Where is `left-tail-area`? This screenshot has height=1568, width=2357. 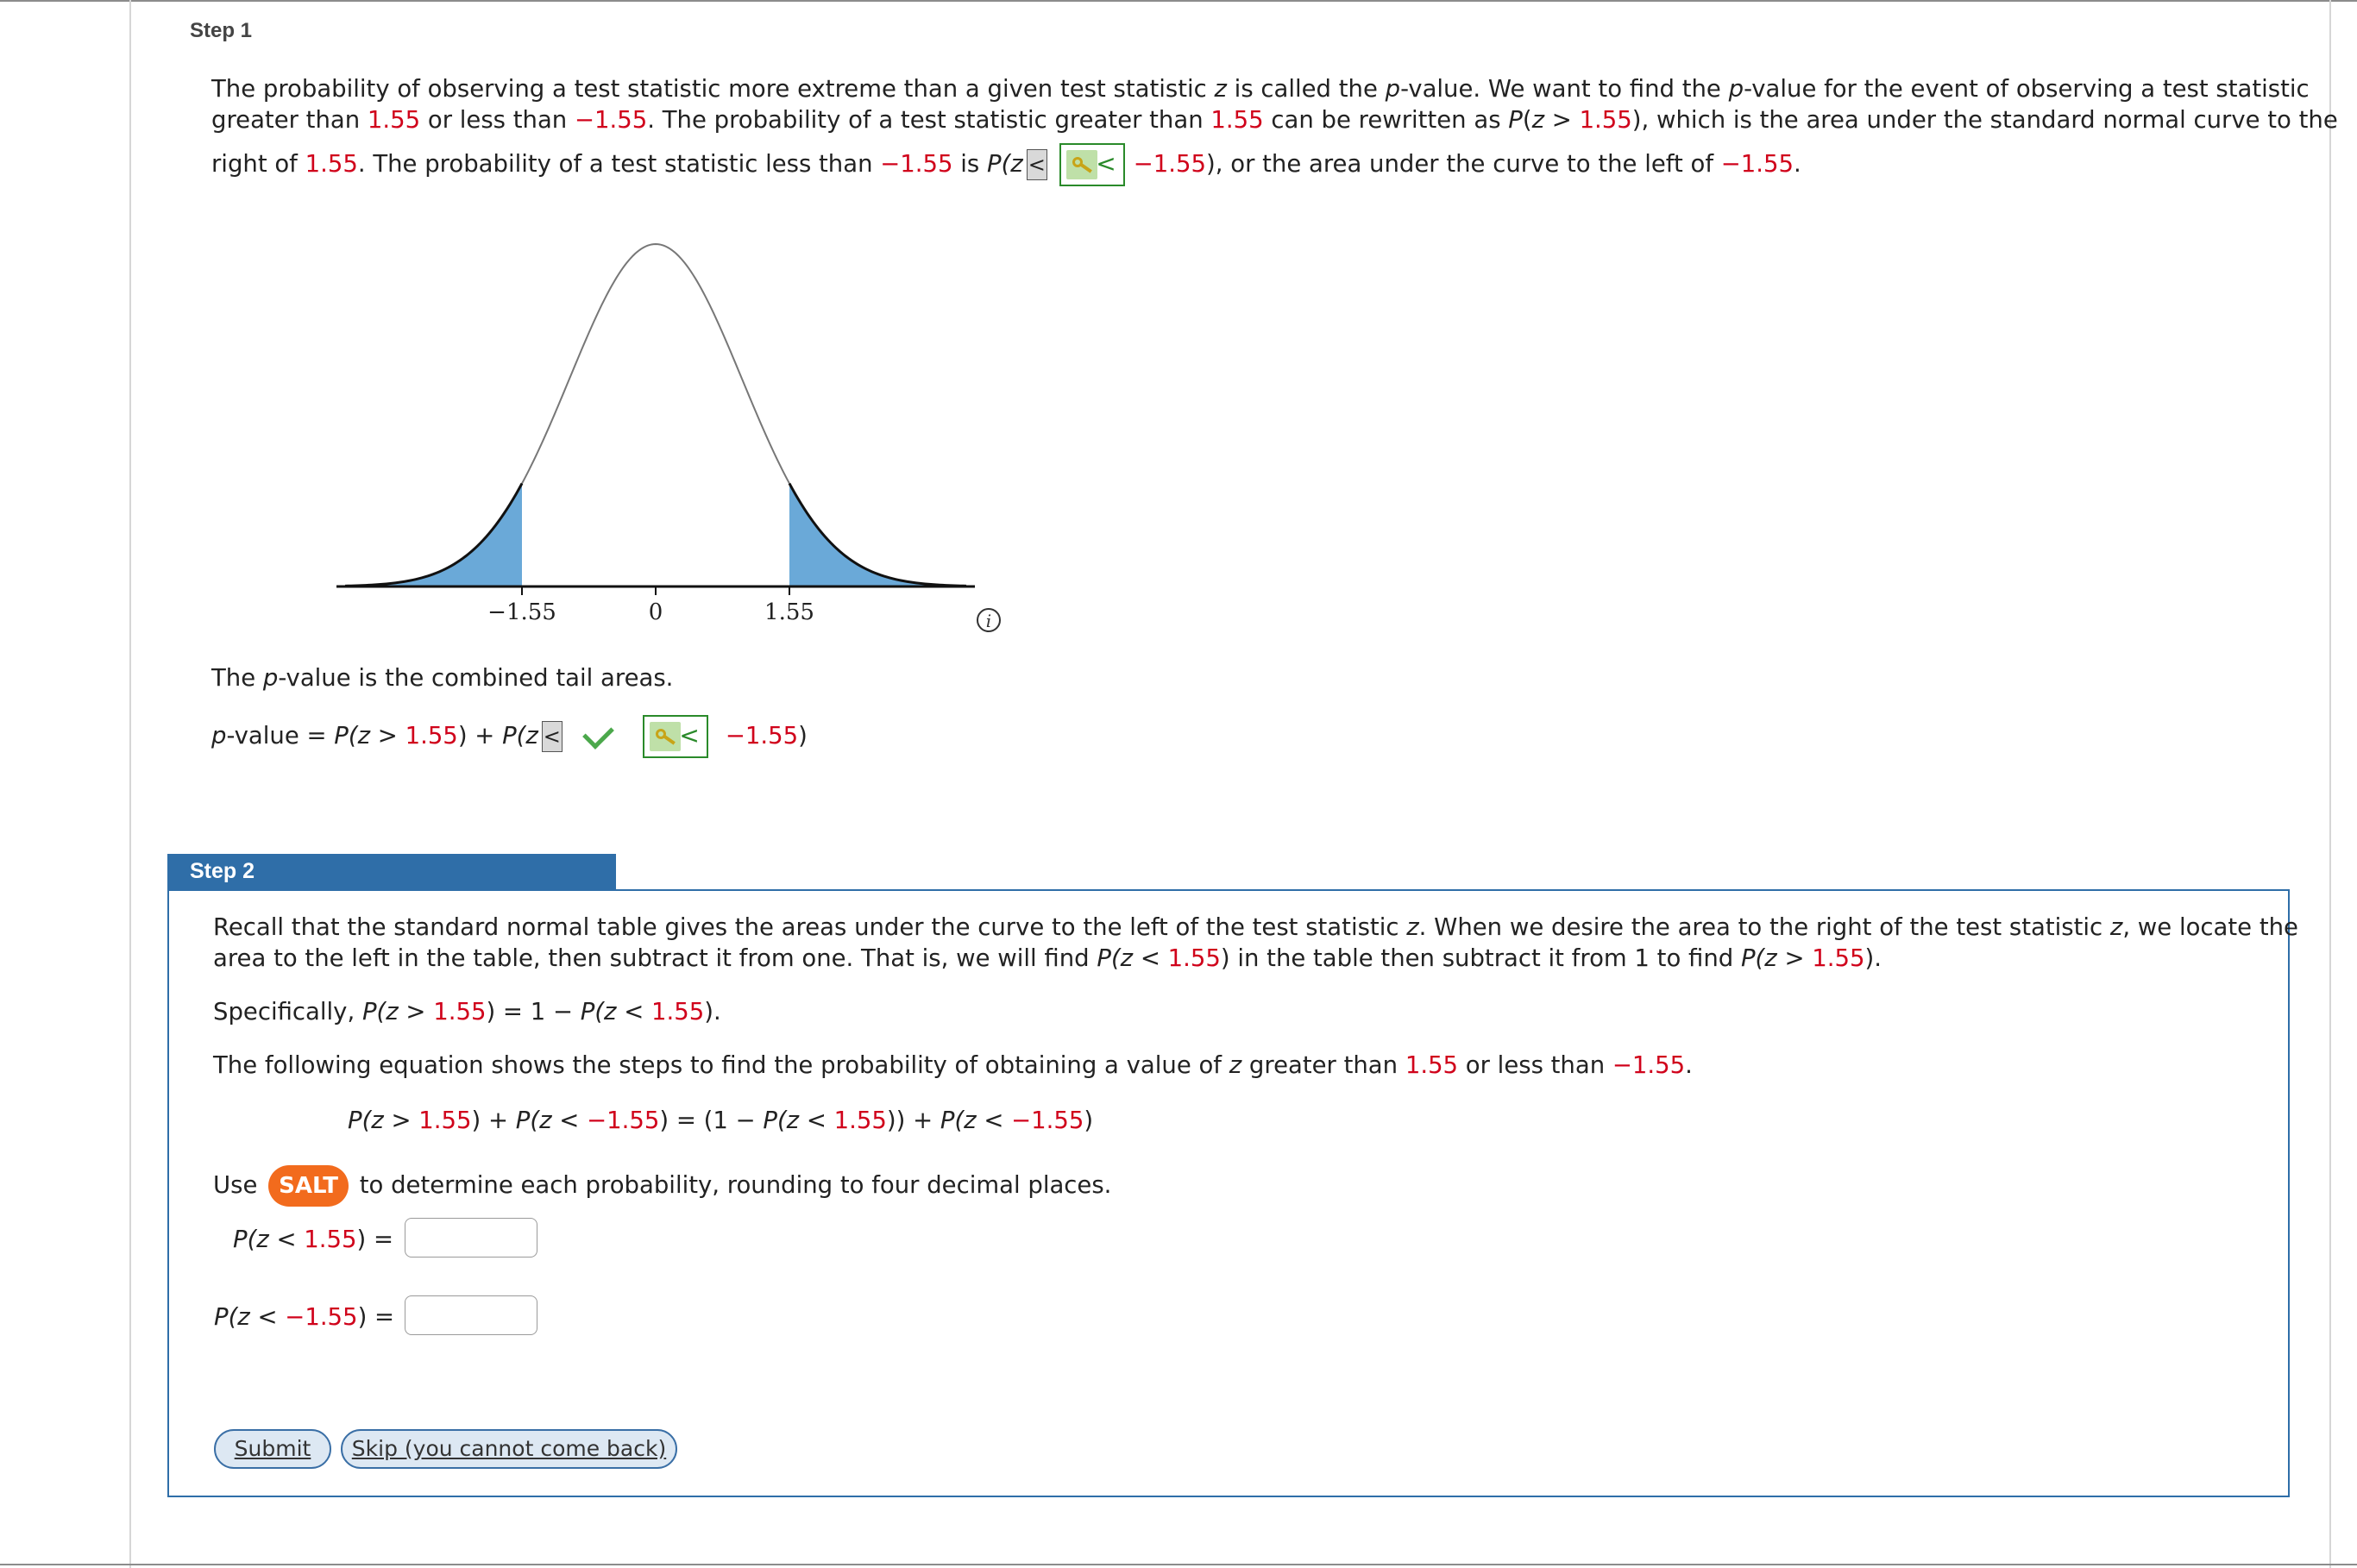
left-tail-area is located at coordinates (433, 534).